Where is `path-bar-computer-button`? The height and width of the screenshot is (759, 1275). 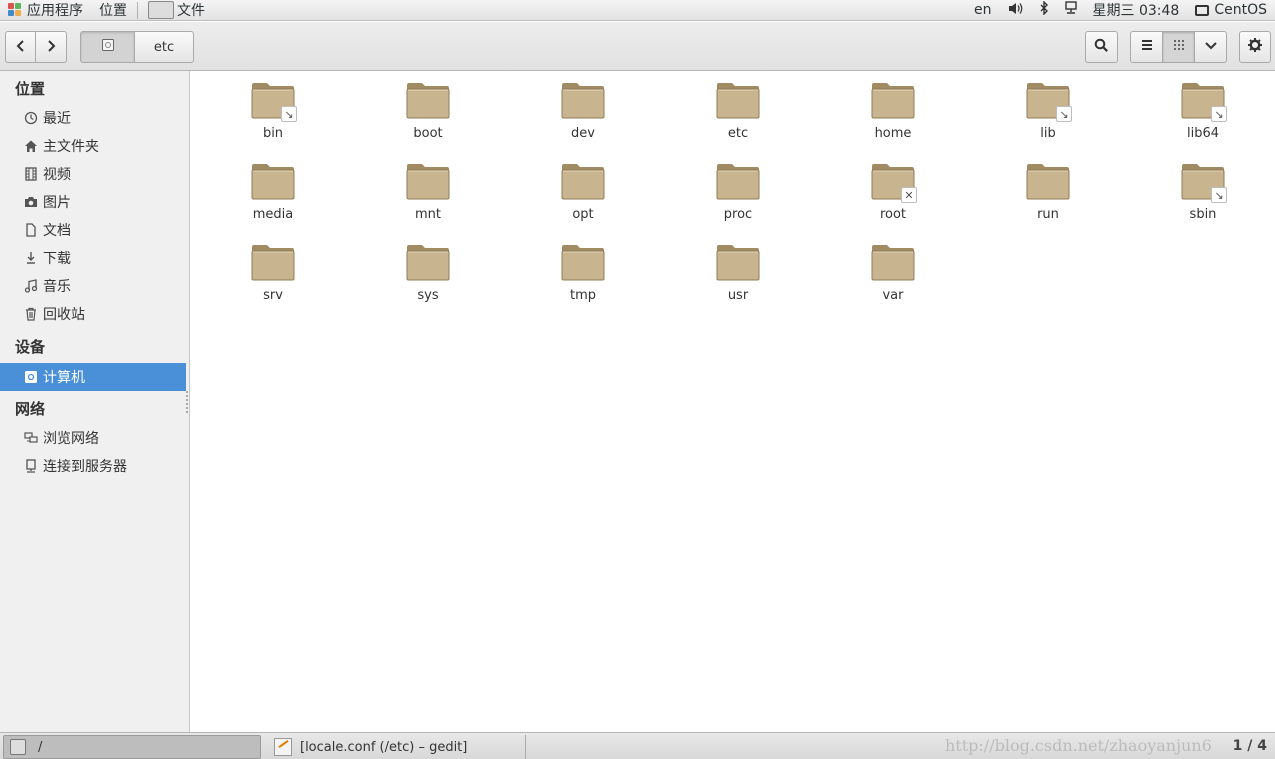
path-bar-computer-button is located at coordinates (107, 47).